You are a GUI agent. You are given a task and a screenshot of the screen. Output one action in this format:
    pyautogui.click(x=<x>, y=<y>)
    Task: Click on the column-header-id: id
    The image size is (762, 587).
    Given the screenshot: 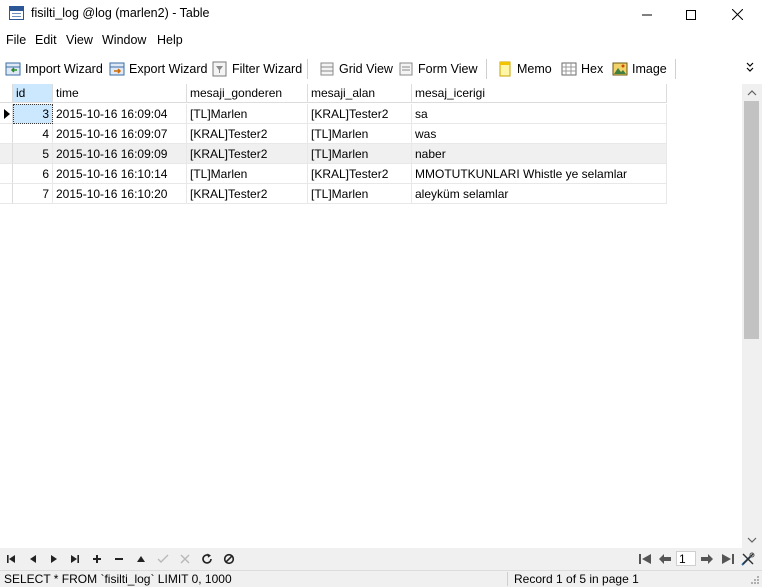 What is the action you would take?
    pyautogui.click(x=33, y=93)
    